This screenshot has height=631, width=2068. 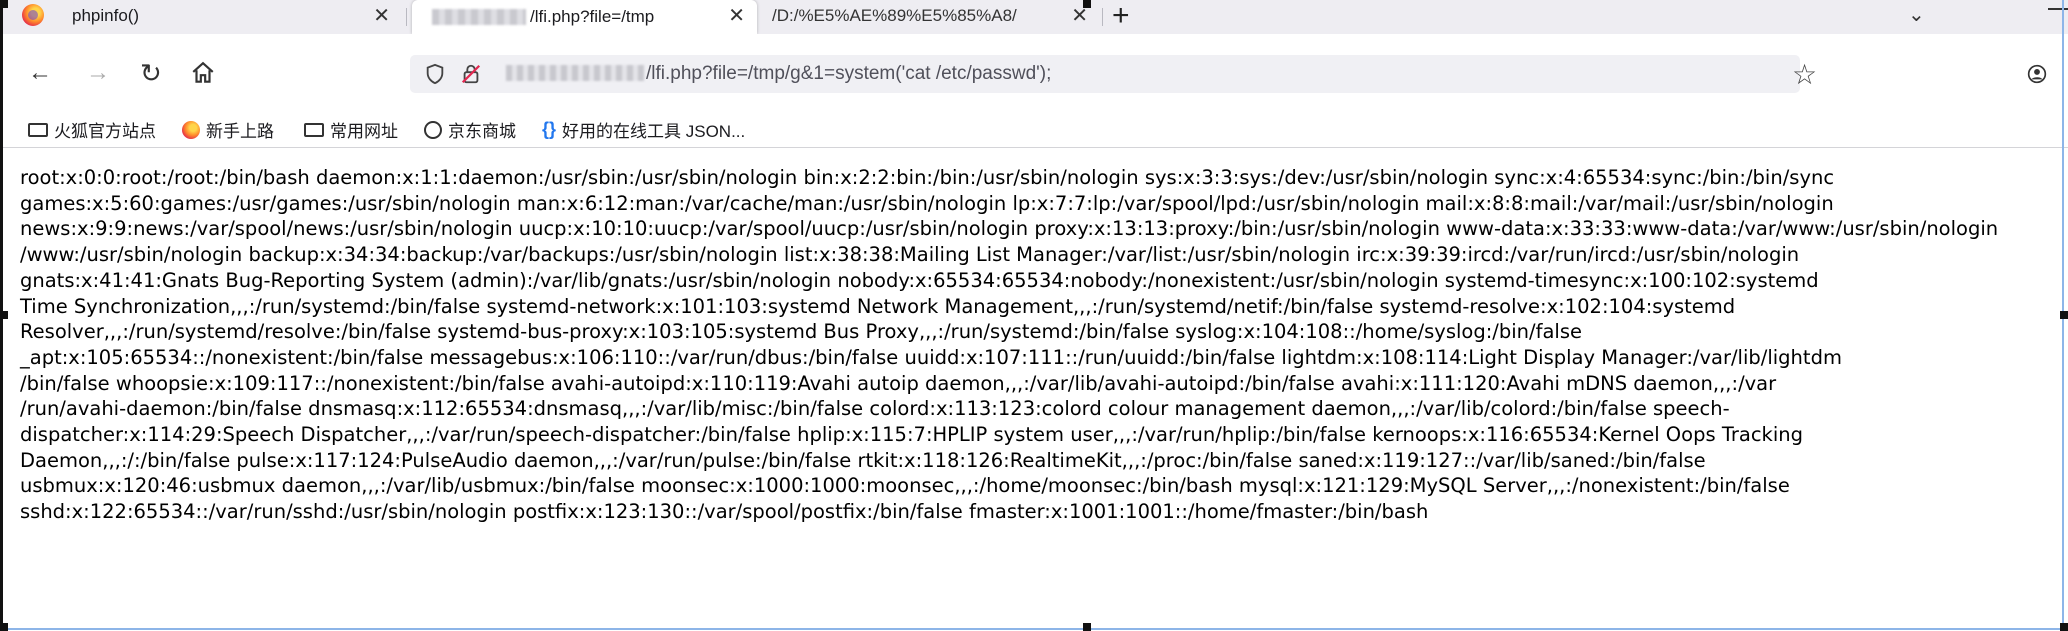 What do you see at coordinates (482, 131) in the screenshot?
I see `bookmark-label: 京东商城` at bounding box center [482, 131].